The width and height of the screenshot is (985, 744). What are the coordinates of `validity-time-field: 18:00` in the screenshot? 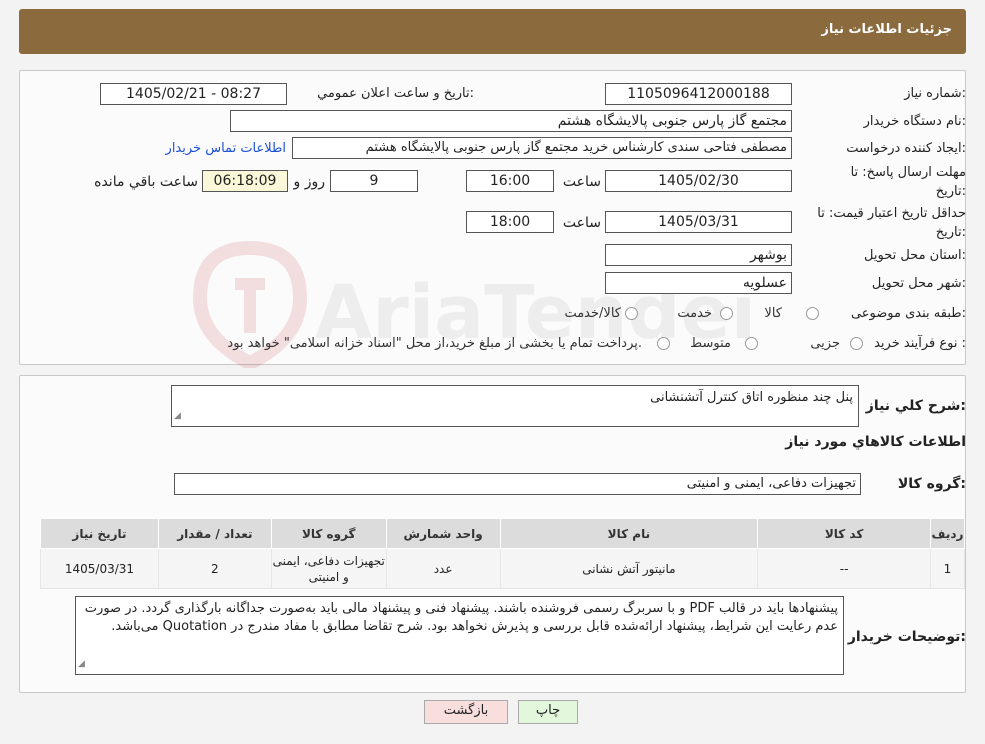 It's located at (510, 222).